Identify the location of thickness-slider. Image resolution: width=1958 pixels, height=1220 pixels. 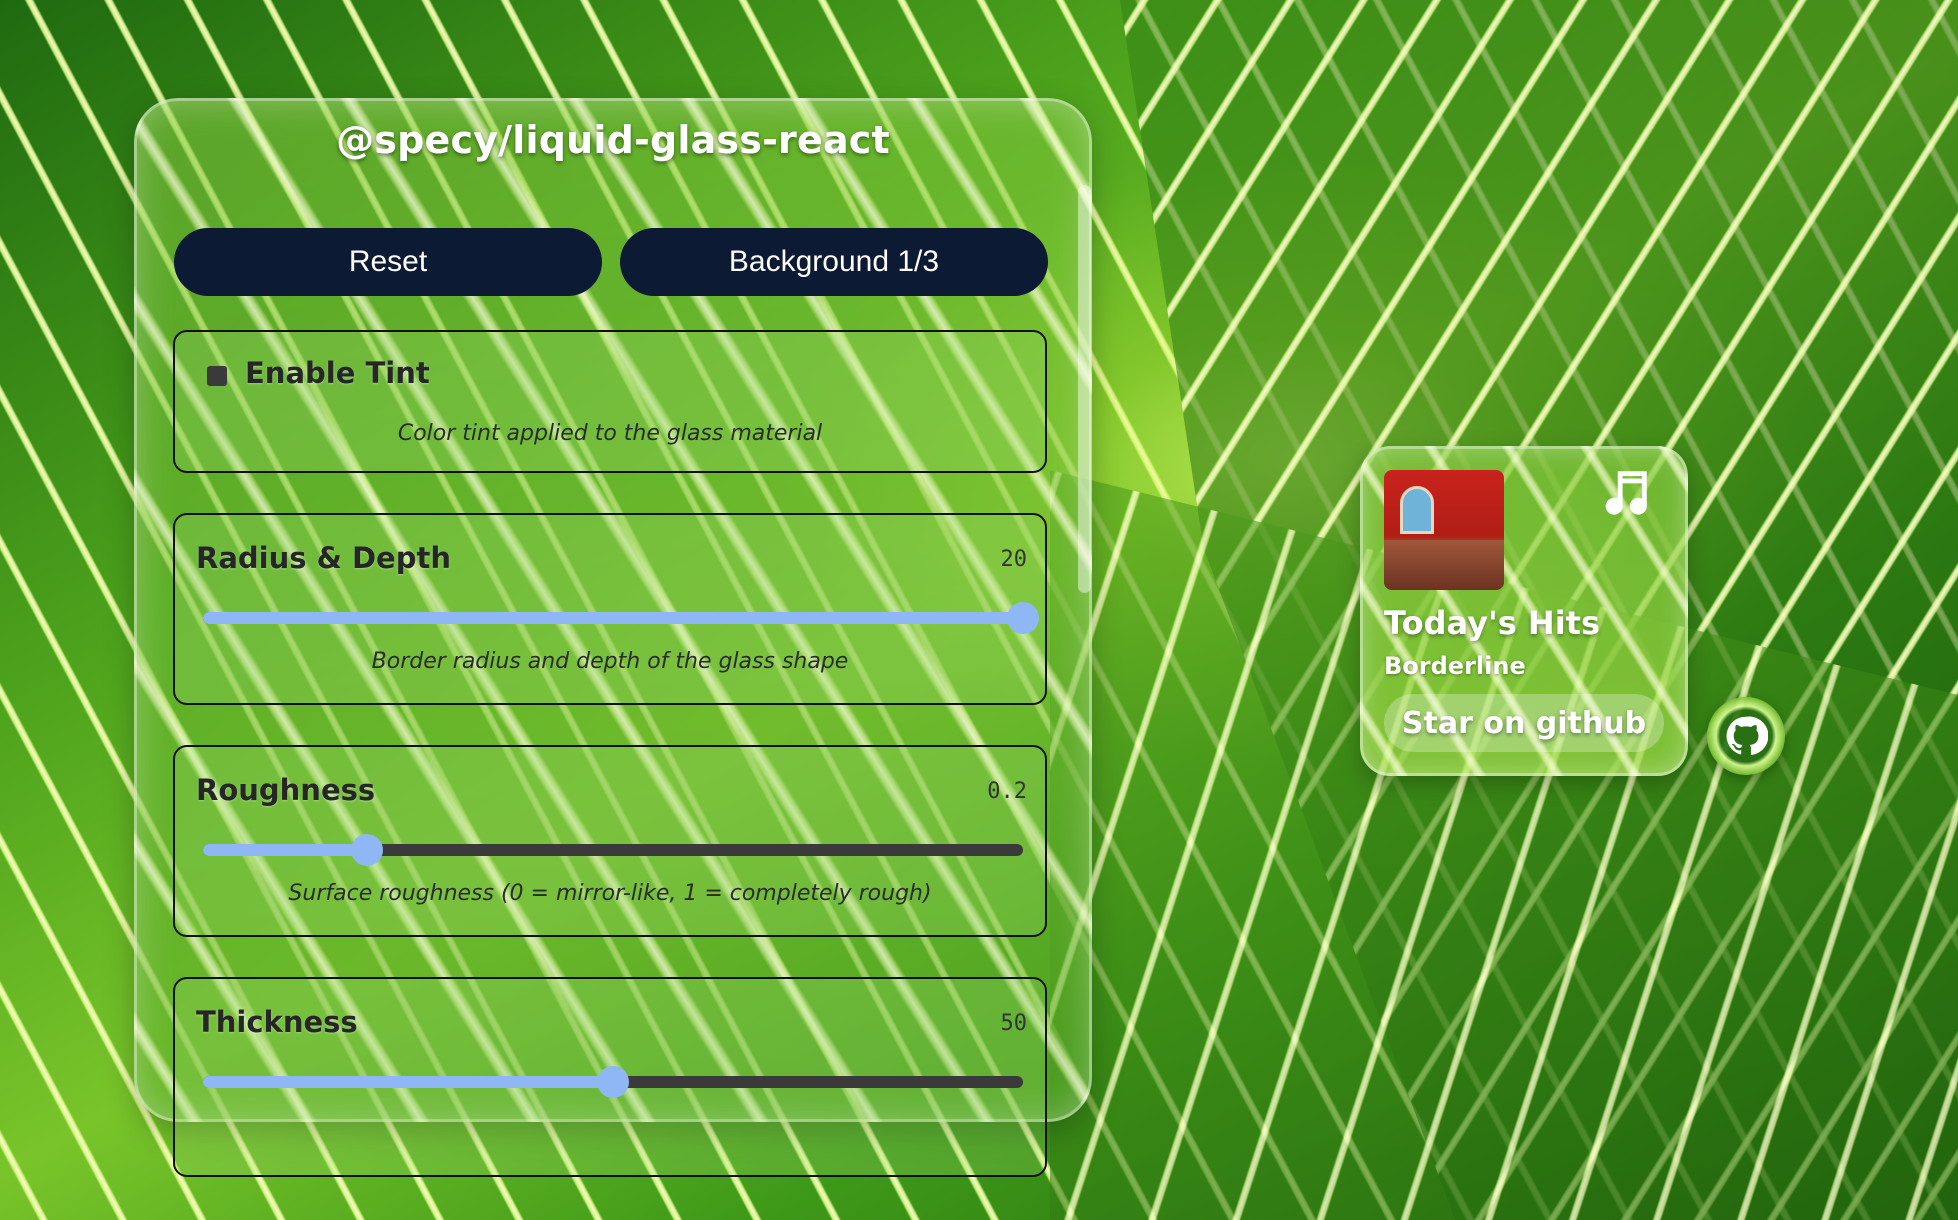
(613, 1082).